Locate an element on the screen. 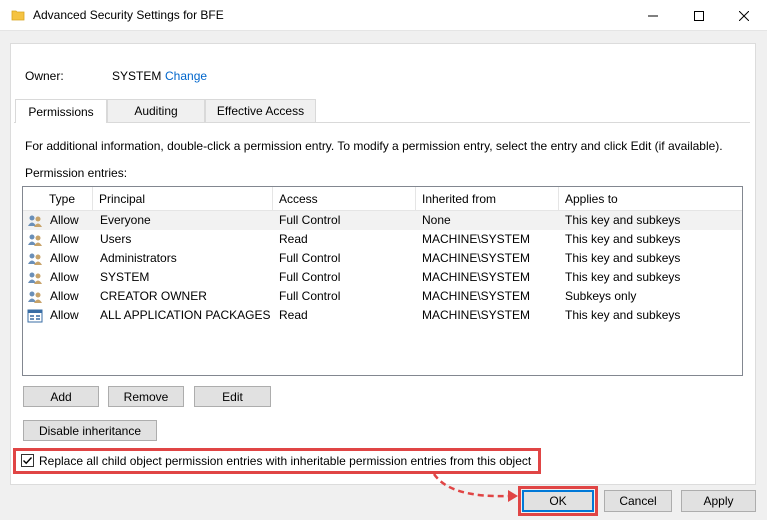  ok-button: OK is located at coordinates (558, 501).